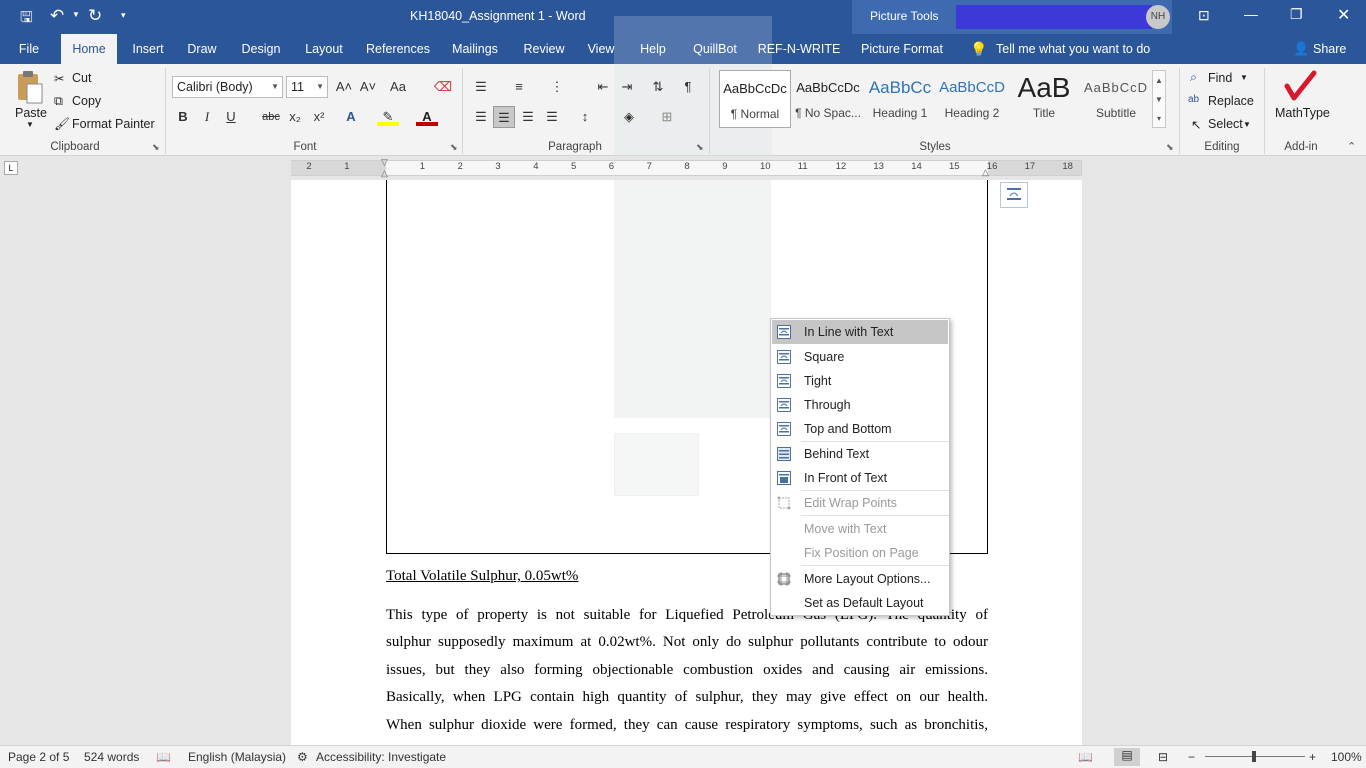 The width and height of the screenshot is (1366, 768). Describe the element at coordinates (1351, 146) in the screenshot. I see `collapse-ribbon-icon: ⌃` at that location.